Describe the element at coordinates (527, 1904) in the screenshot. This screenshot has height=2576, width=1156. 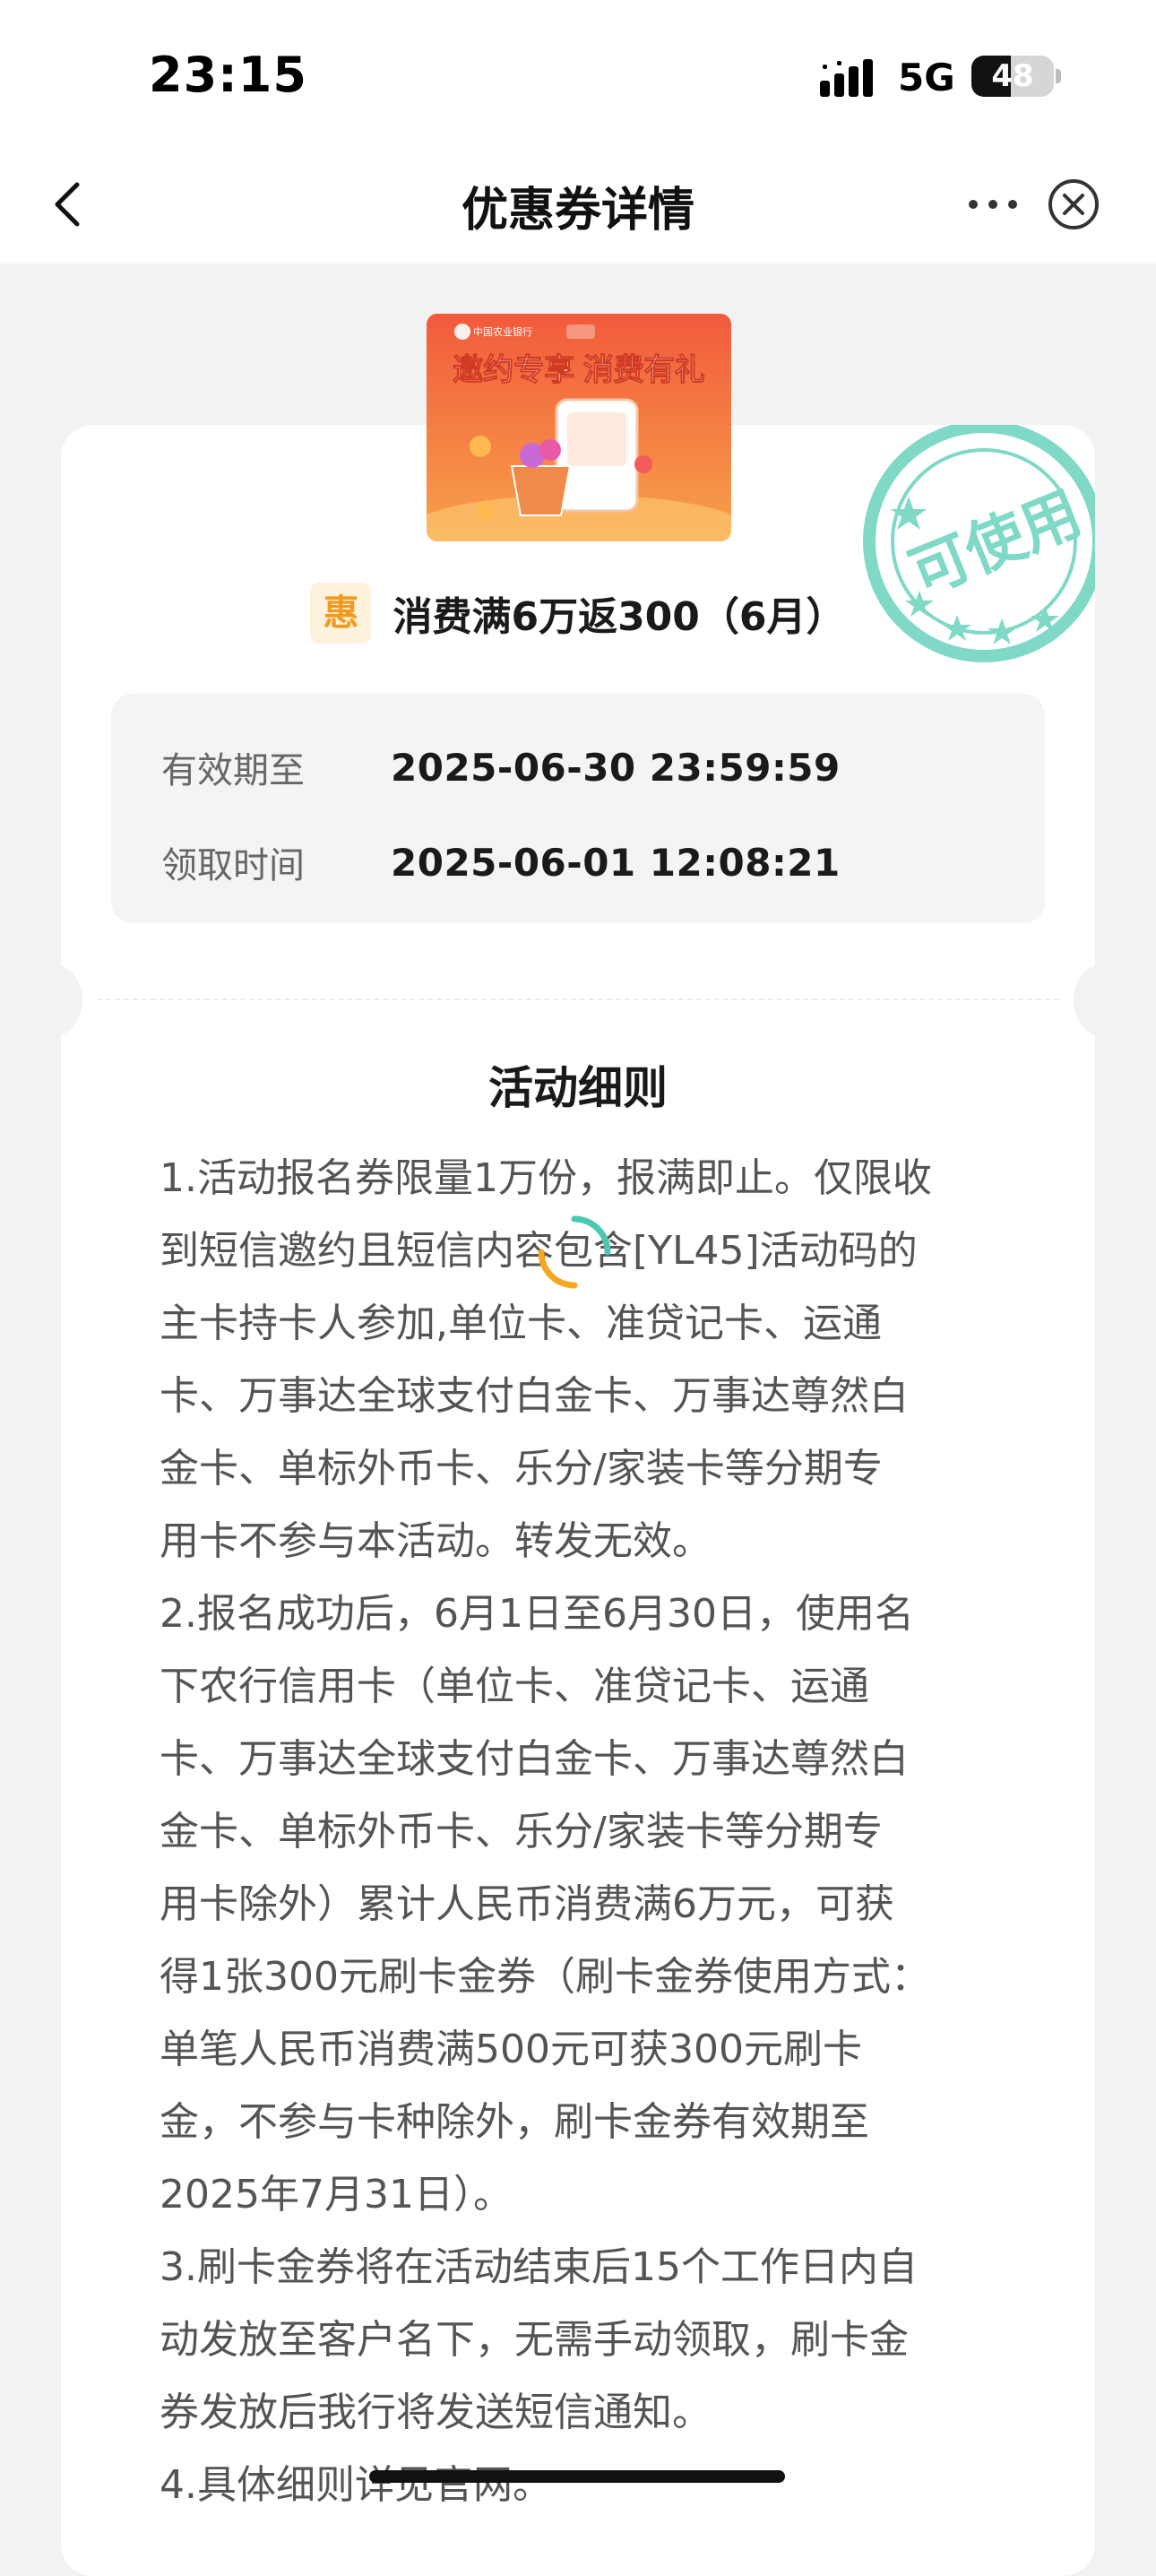
I see `rule-line: 用卡除外）累计人民币消费满6万元，可获` at that location.